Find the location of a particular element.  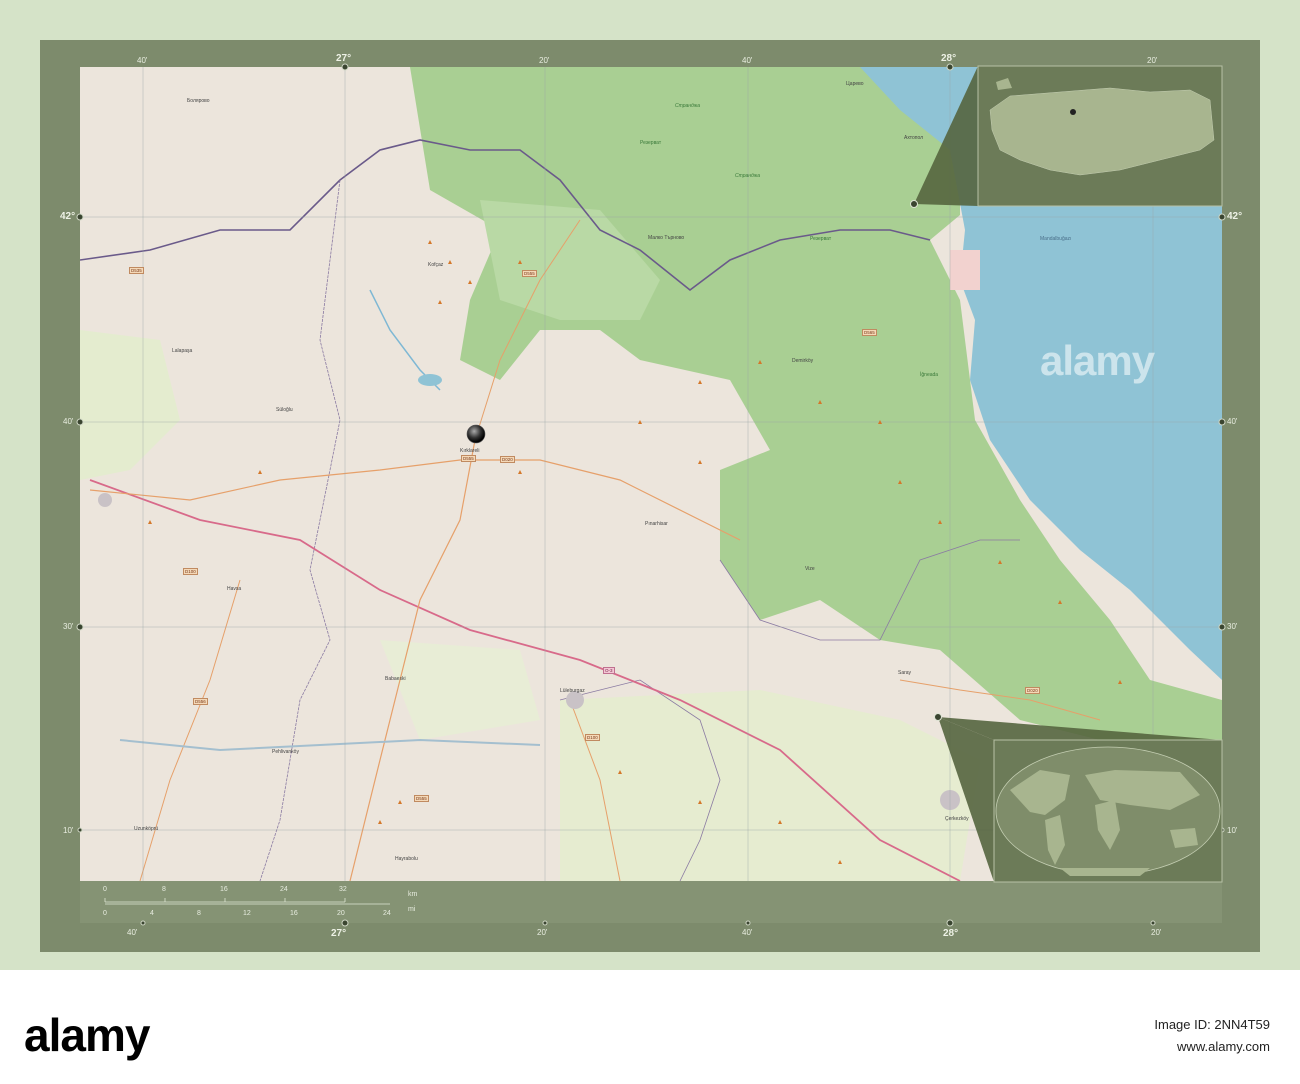

coord-bottom-2: 27° is located at coordinates (339, 933).